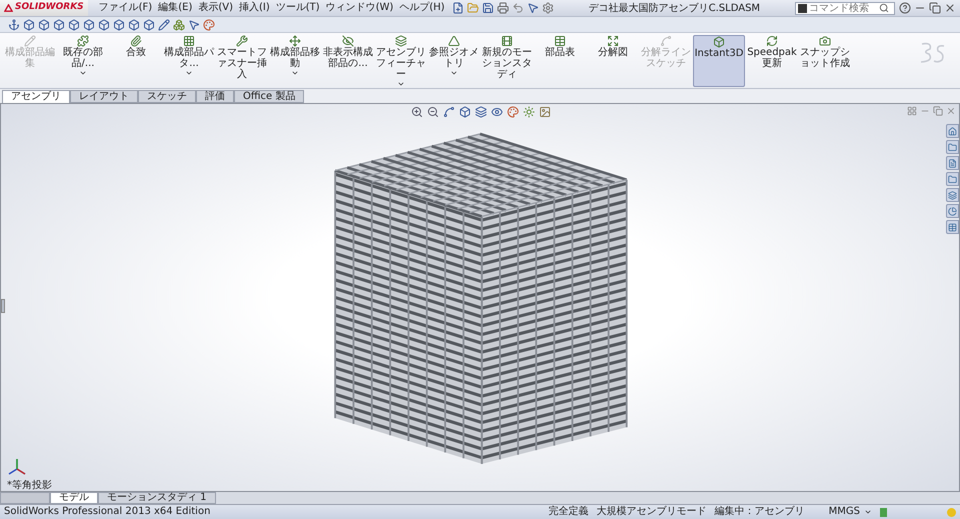 The image size is (960, 519). What do you see at coordinates (167, 96) in the screenshot?
I see `tab: スケッチ` at bounding box center [167, 96].